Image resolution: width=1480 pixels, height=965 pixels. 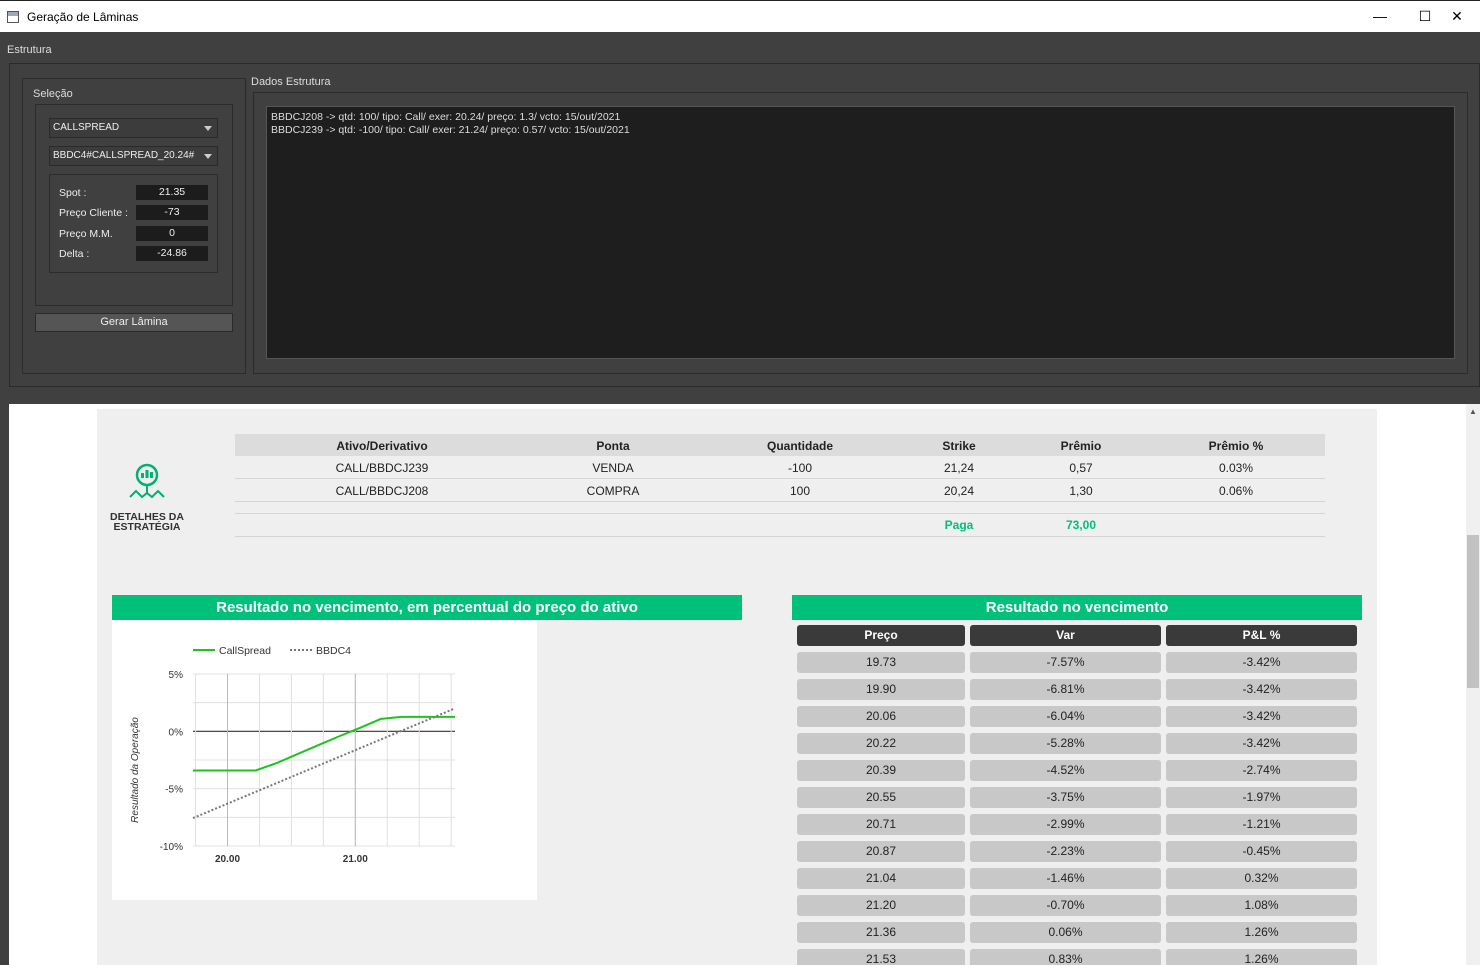 I want to click on payoff-cell-preco: 20.71, so click(x=881, y=824).